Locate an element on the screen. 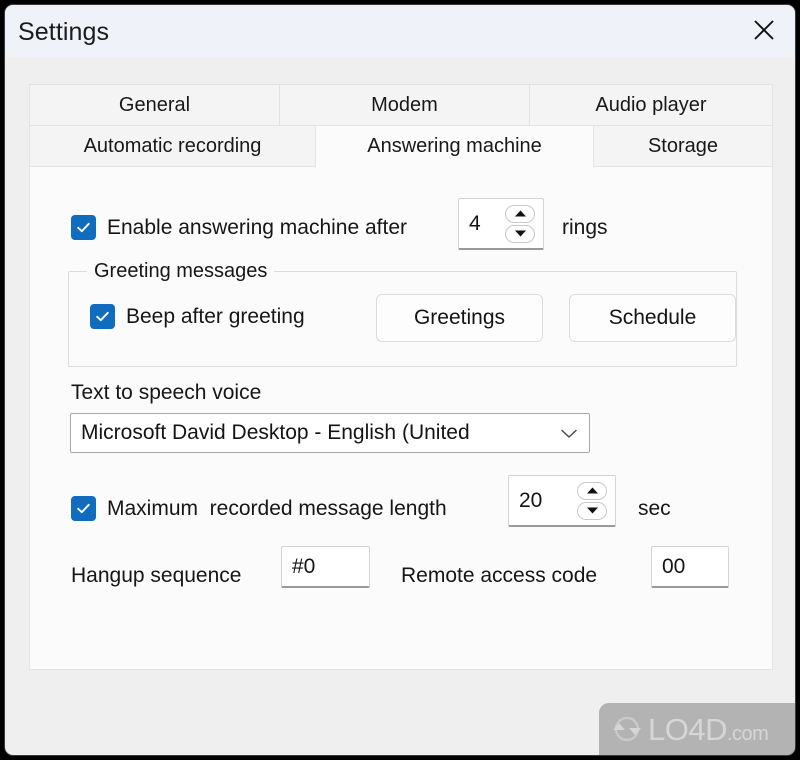 The width and height of the screenshot is (800, 760). tab-label: General is located at coordinates (154, 104).